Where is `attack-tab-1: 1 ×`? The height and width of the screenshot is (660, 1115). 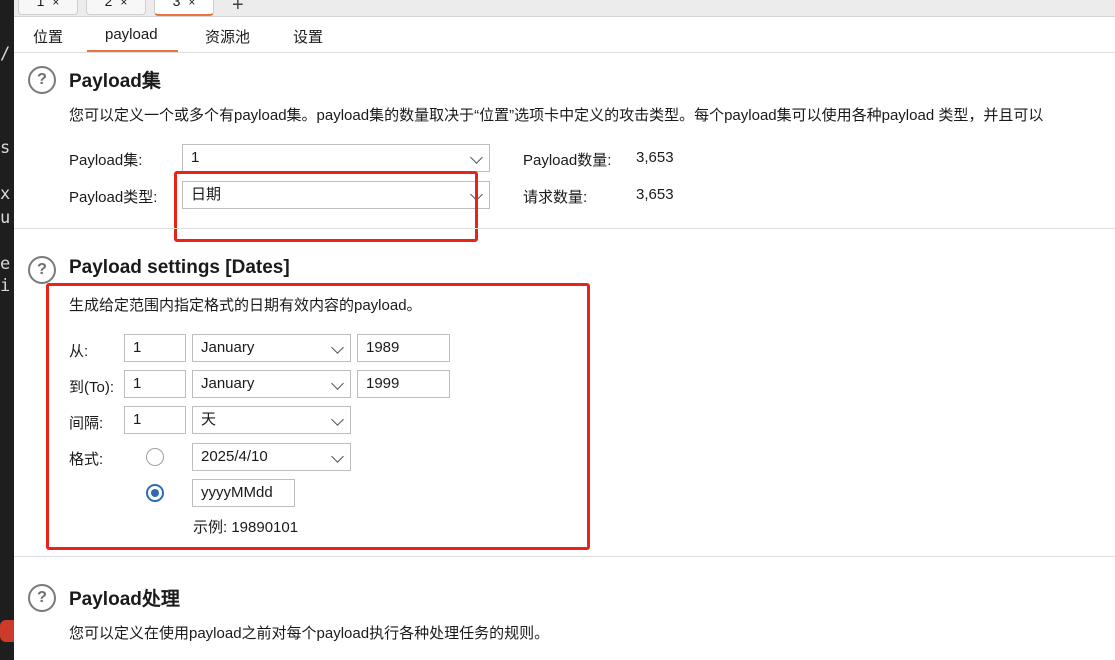
attack-tab-1: 1 × is located at coordinates (48, 7).